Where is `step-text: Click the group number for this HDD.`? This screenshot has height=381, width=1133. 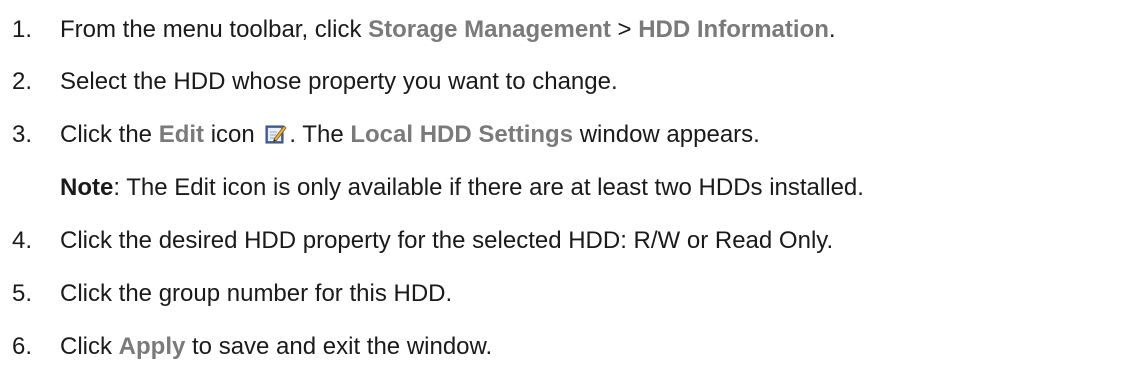 step-text: Click the group number for this HDD. is located at coordinates (256, 293).